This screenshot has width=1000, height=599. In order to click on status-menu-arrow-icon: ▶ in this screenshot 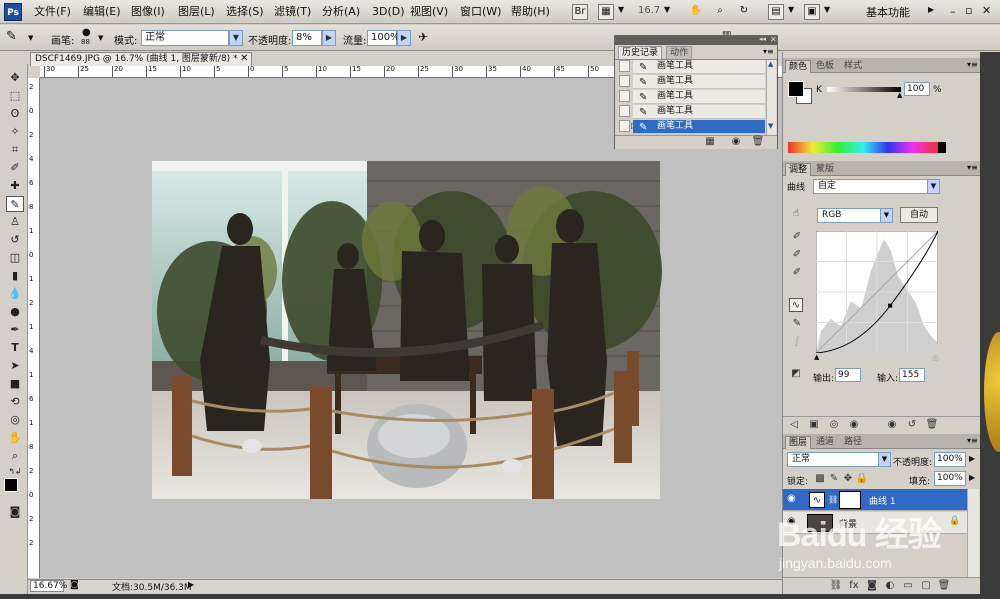, I will do `click(191, 584)`.